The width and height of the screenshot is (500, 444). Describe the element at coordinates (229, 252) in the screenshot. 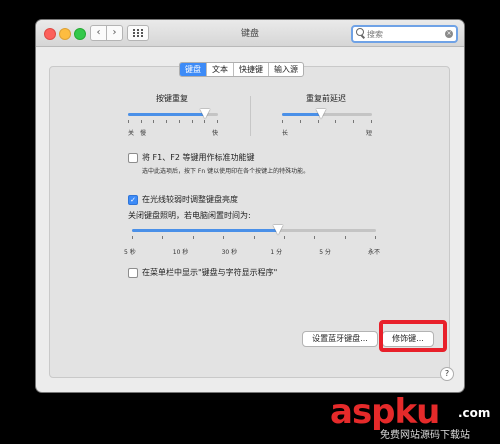

I see `backlight-tick-label: 30 秒` at that location.